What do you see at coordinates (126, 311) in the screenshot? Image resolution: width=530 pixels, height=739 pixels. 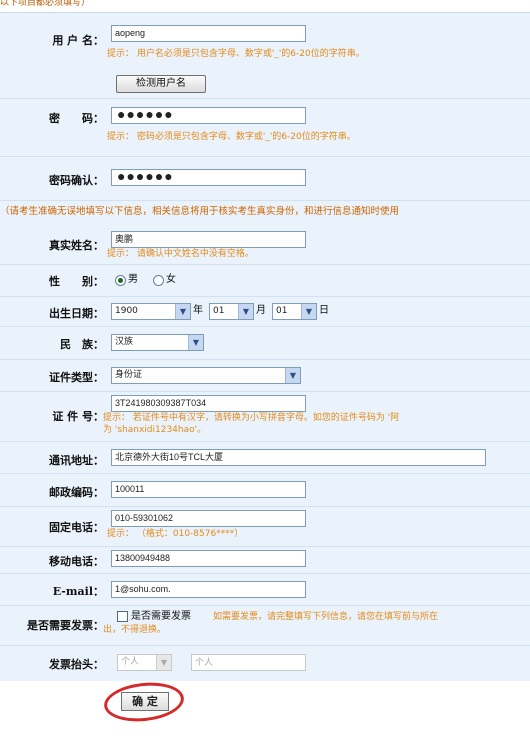 I see `birth-year-value: 1900` at bounding box center [126, 311].